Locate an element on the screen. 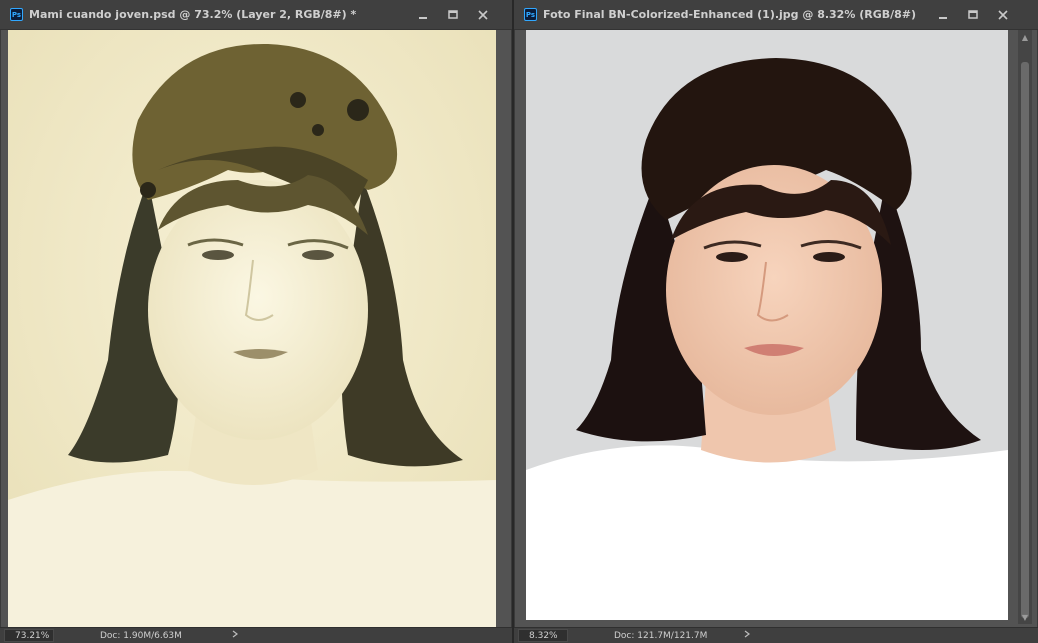  scroll-down-icon: ▼ is located at coordinates (1025, 617).